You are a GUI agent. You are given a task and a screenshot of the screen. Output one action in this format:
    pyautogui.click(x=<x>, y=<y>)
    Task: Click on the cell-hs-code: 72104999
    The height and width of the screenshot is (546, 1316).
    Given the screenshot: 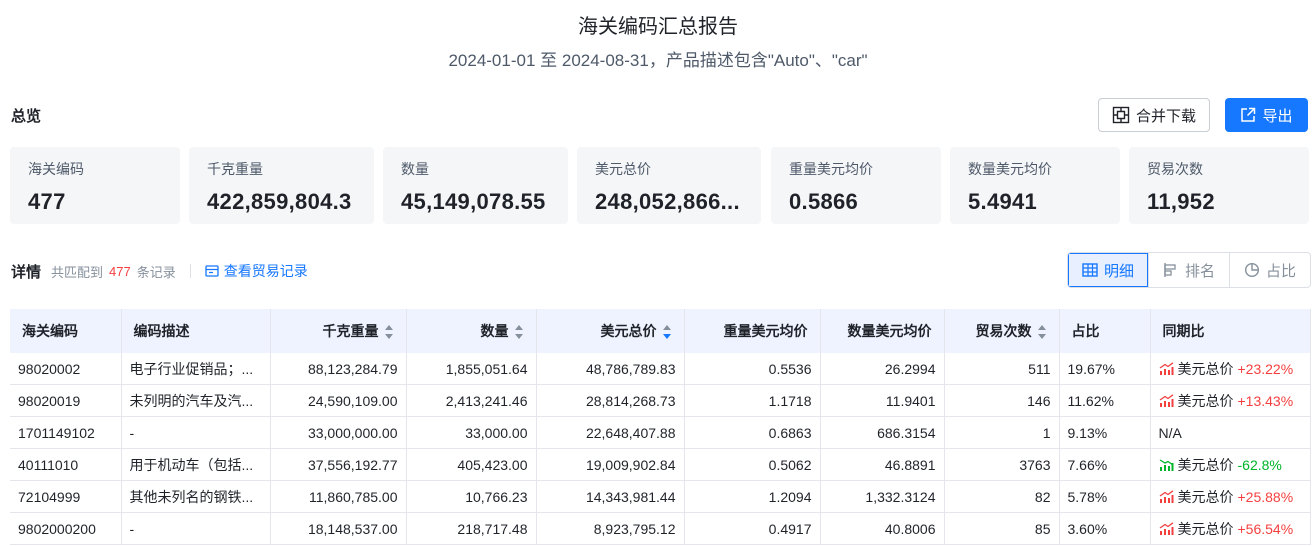 What is the action you would take?
    pyautogui.click(x=66, y=496)
    